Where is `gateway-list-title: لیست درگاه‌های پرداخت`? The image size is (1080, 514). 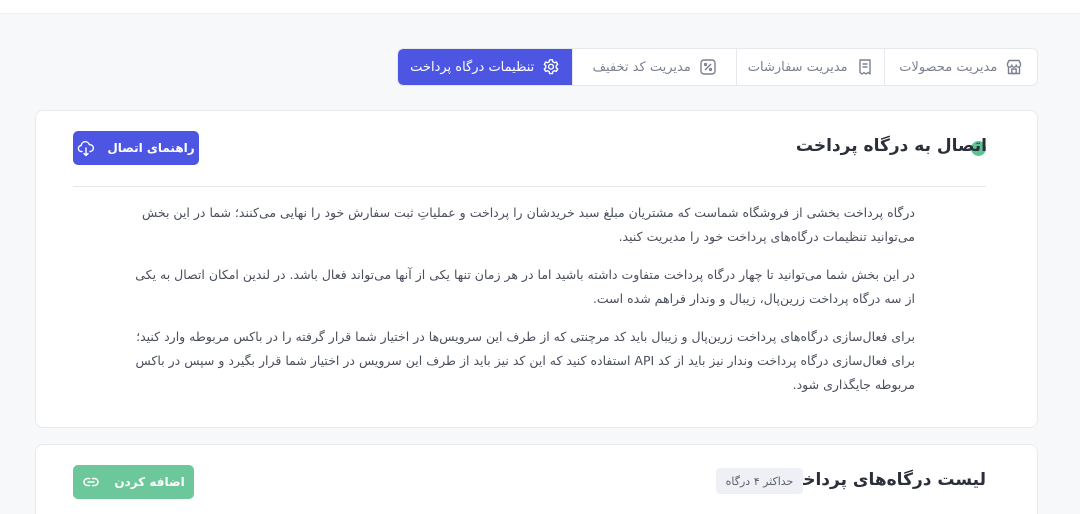
gateway-list-title: لیست درگاه‌های پرداخت is located at coordinates (885, 480).